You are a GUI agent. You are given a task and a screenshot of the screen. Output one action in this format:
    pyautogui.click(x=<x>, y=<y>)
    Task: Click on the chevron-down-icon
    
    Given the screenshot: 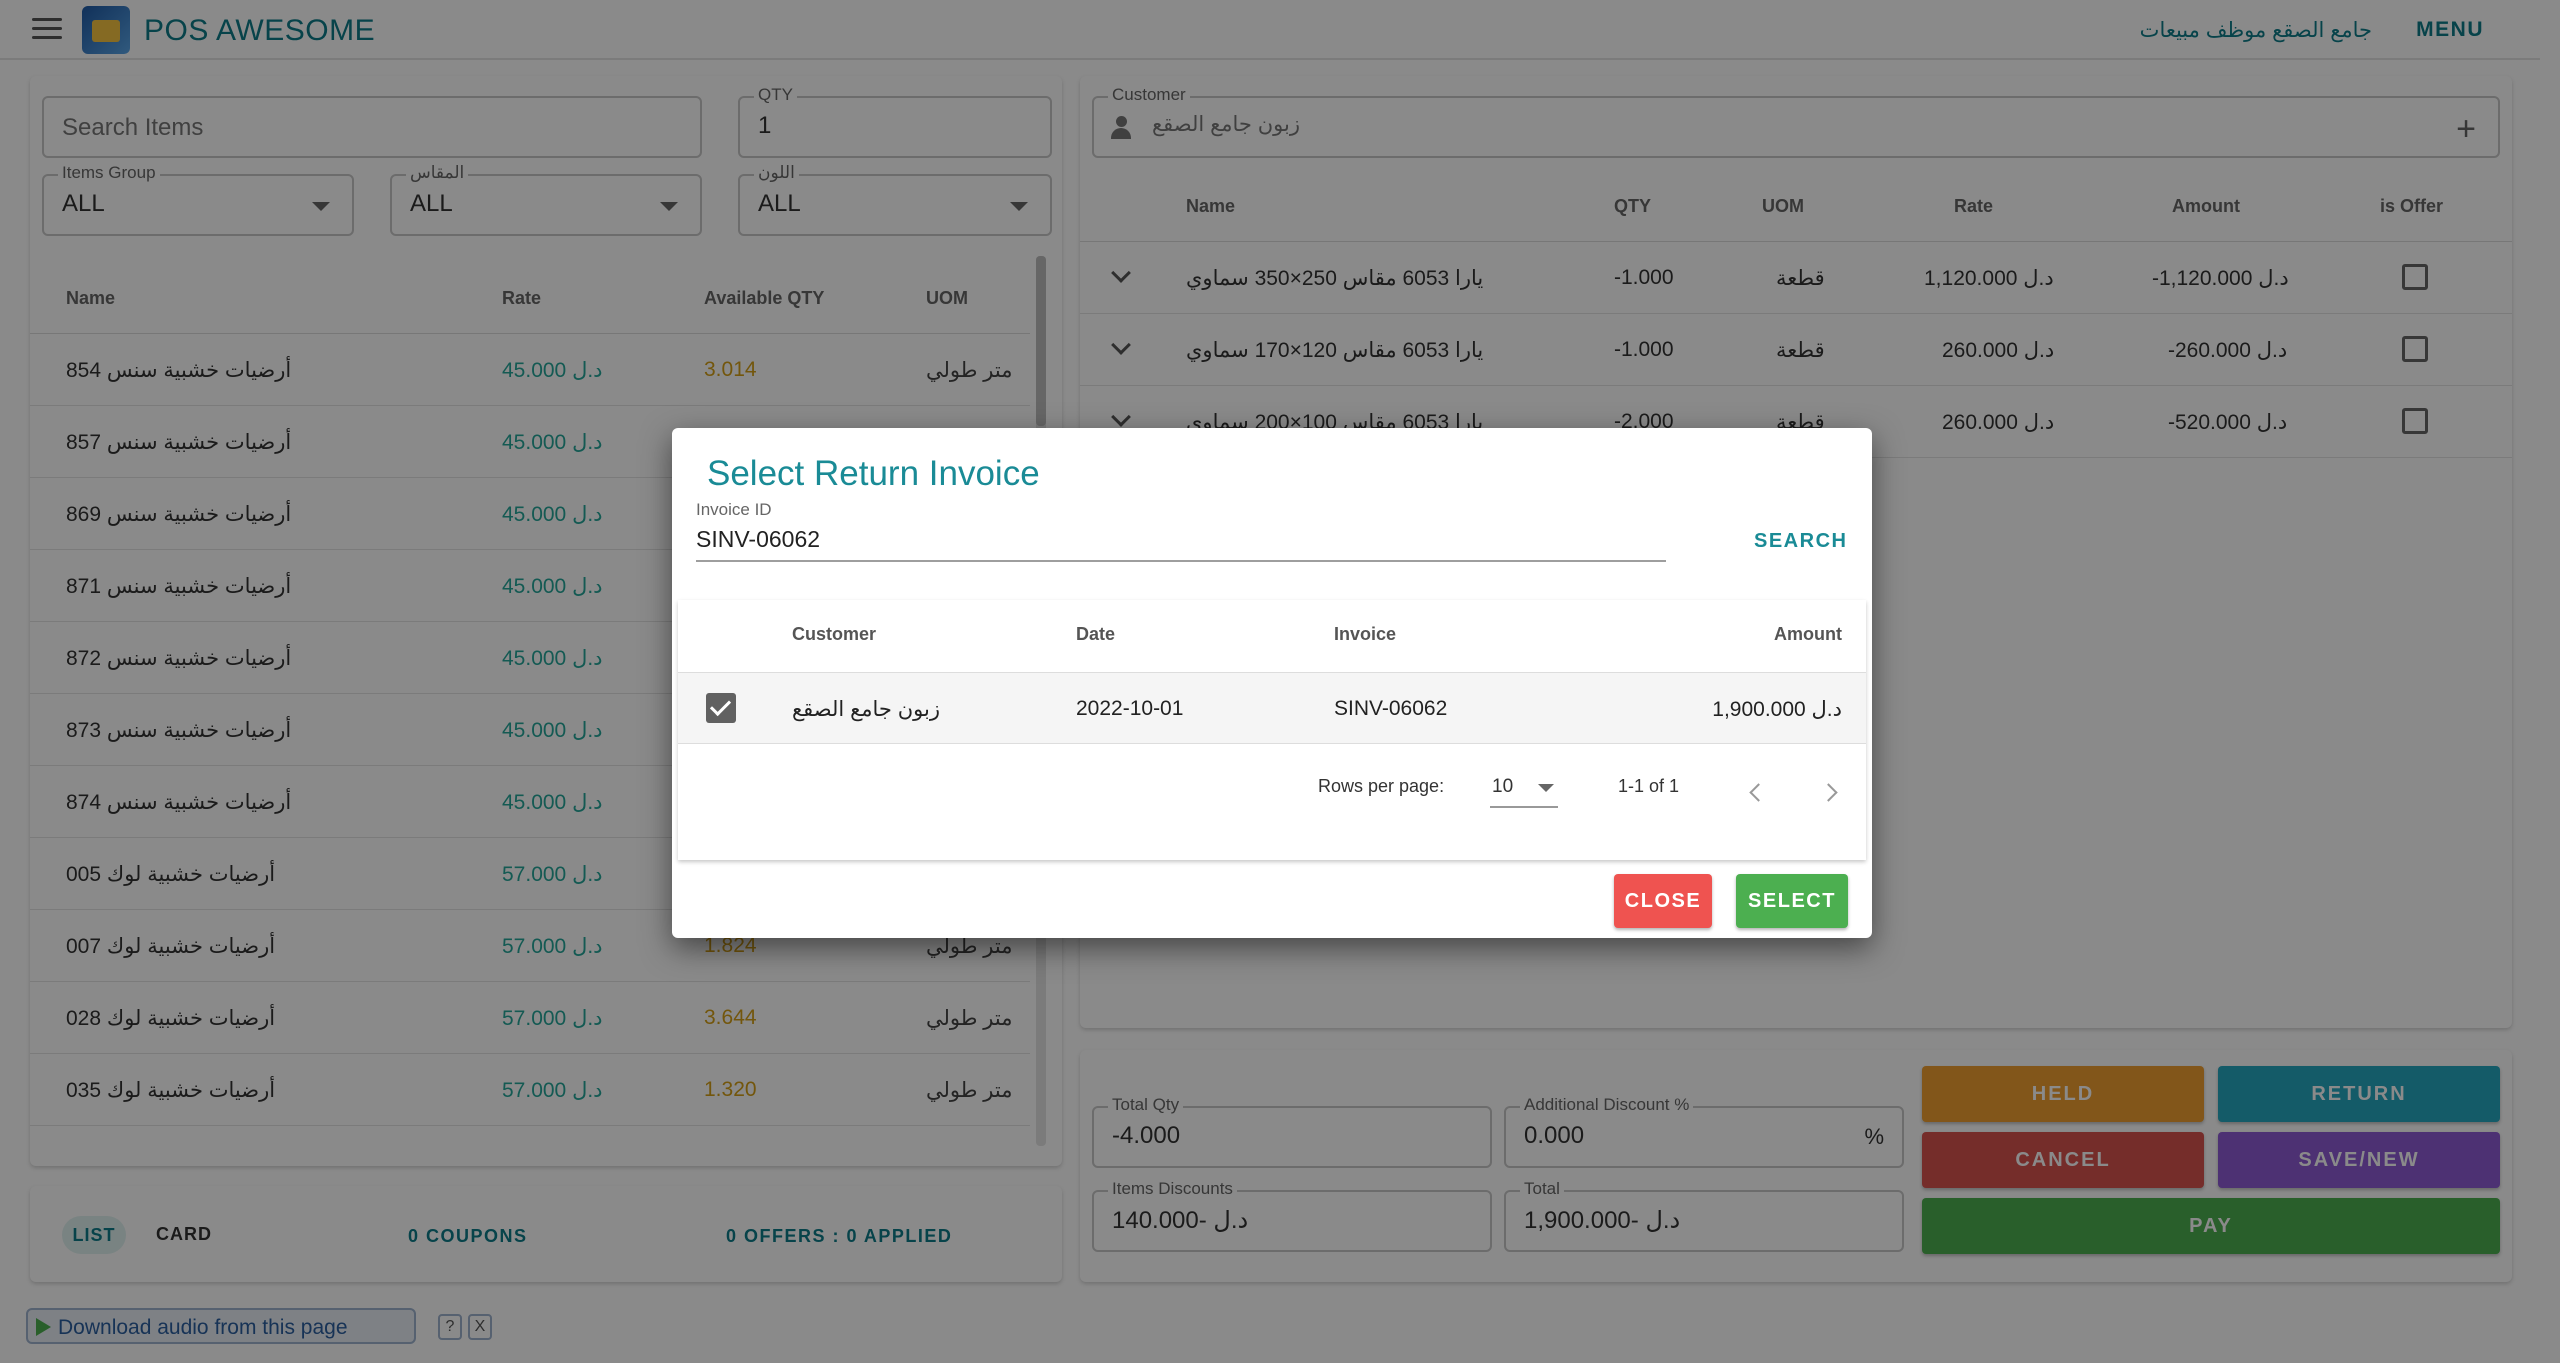 What is the action you would take?
    pyautogui.click(x=1546, y=788)
    